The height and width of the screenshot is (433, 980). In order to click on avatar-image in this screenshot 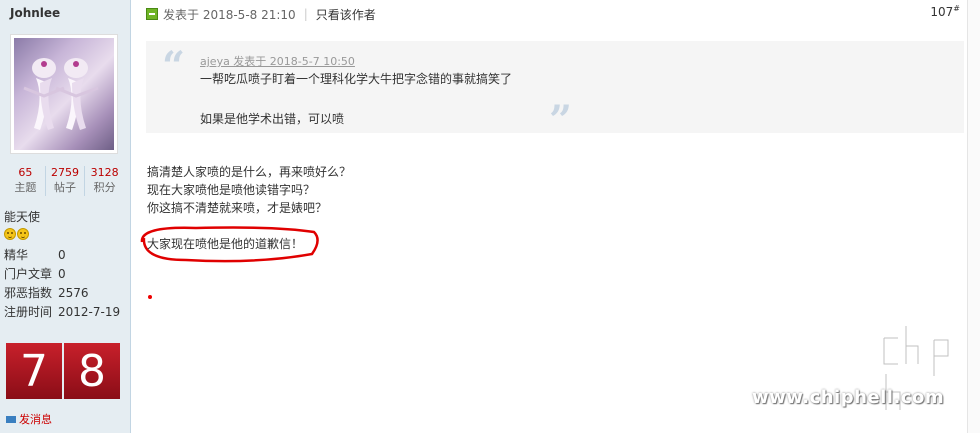, I will do `click(64, 94)`.